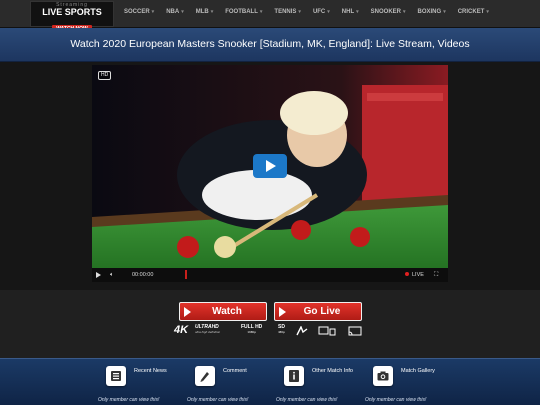  What do you see at coordinates (355, 331) in the screenshot?
I see `cast-icon` at bounding box center [355, 331].